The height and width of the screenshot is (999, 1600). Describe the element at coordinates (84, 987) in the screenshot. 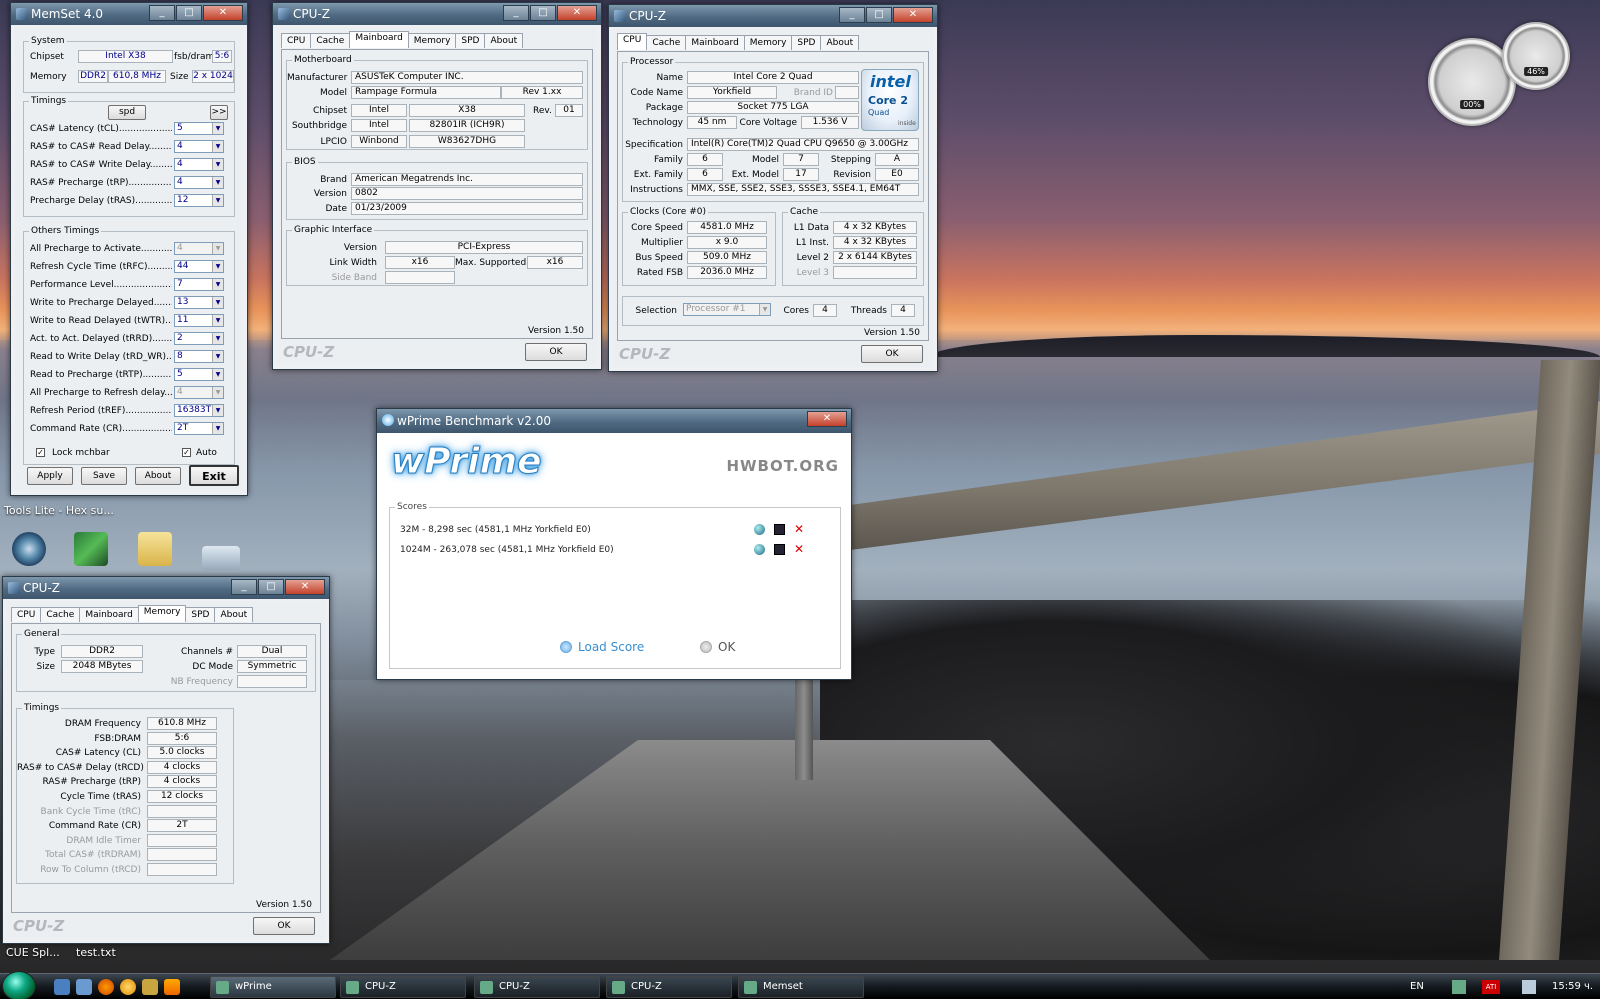

I see `window-switcher-icon` at that location.